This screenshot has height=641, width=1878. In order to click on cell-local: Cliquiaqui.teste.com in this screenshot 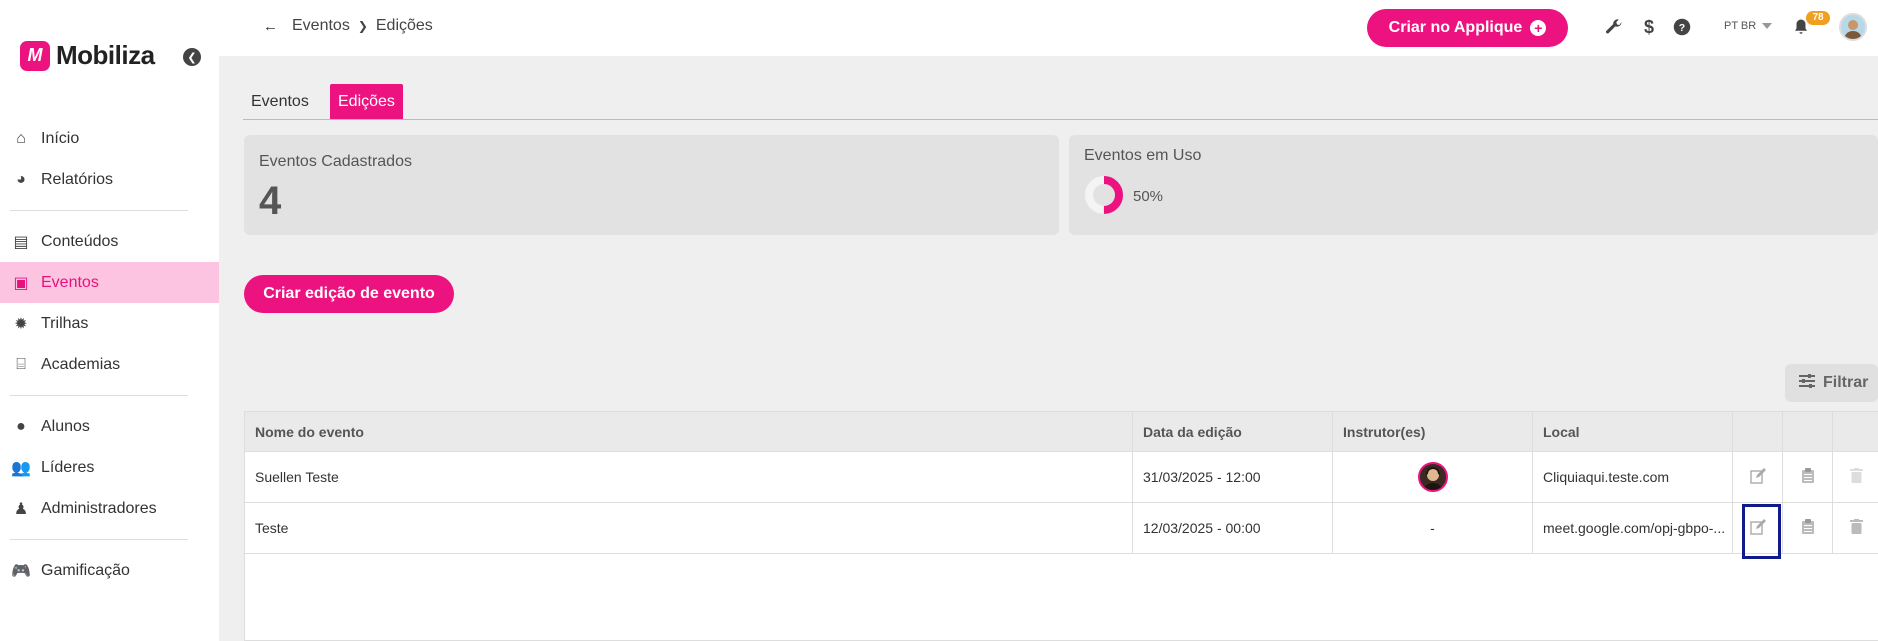, I will do `click(1632, 477)`.